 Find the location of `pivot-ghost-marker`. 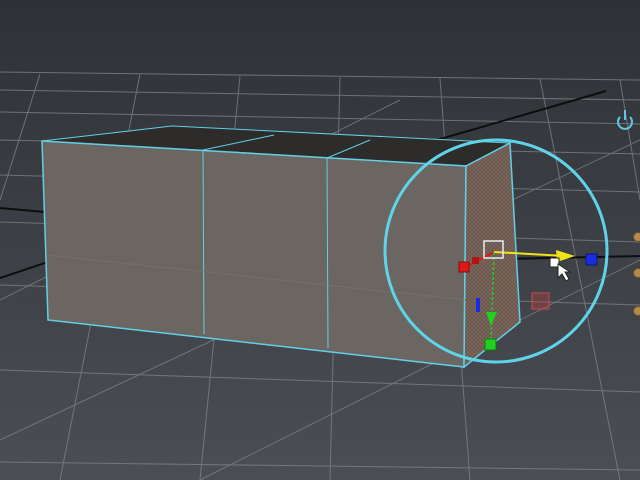

pivot-ghost-marker is located at coordinates (540, 301).